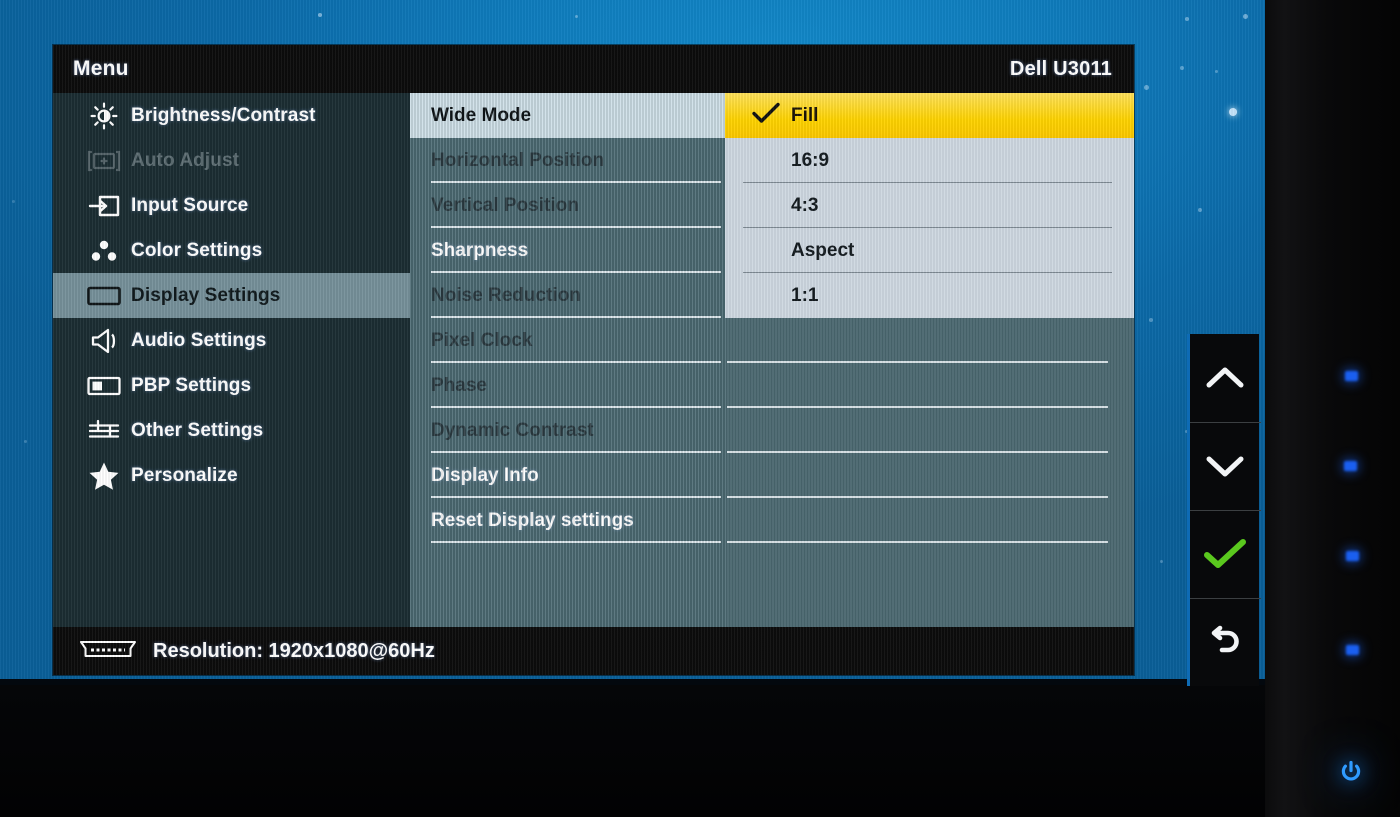 The image size is (1400, 817). Describe the element at coordinates (104, 296) in the screenshot. I see `display-settings-icon` at that location.